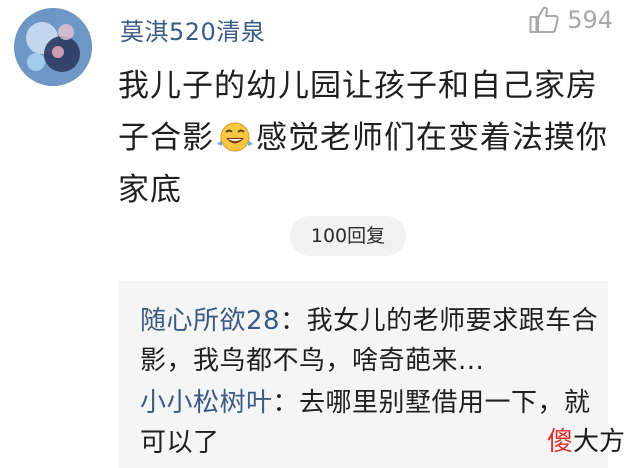  Describe the element at coordinates (559, 442) in the screenshot. I see `watermark-accent: 傻` at that location.